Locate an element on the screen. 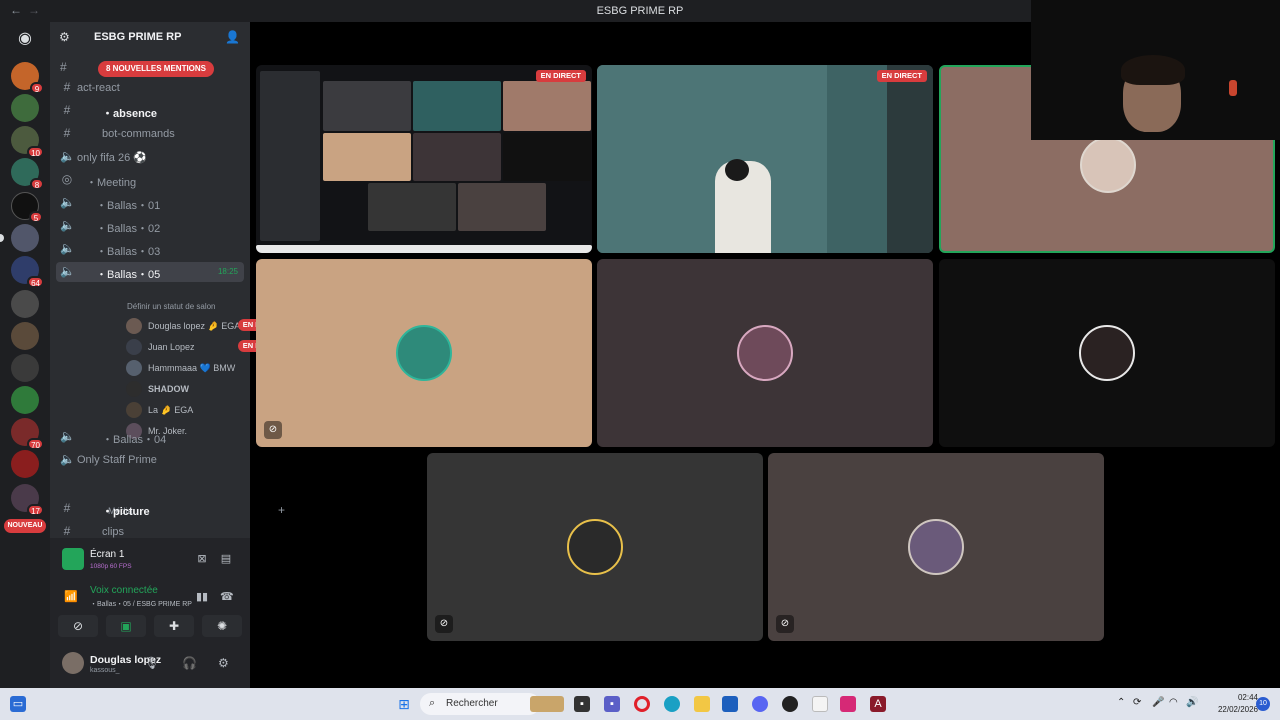 This screenshot has height=720, width=1280. sync-icon: ⟳ is located at coordinates (1137, 702).